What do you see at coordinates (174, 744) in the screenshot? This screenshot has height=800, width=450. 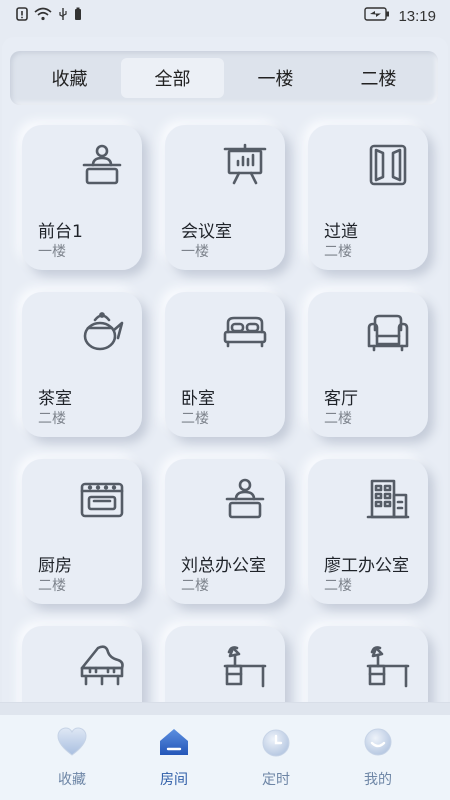 I see `home-icon` at bounding box center [174, 744].